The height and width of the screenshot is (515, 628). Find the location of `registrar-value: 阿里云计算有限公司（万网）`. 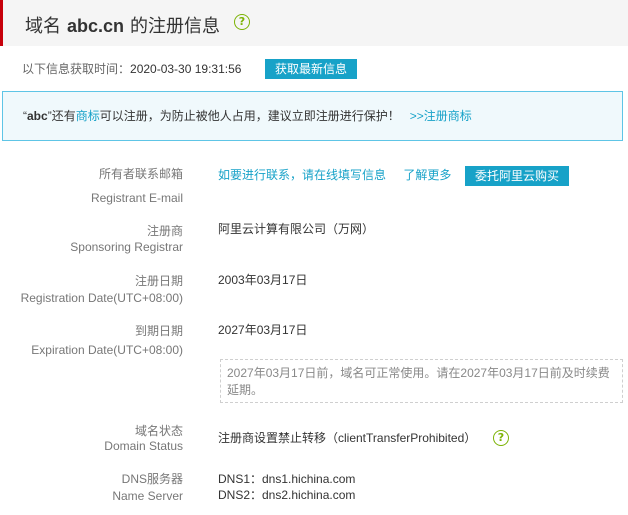

registrar-value: 阿里云计算有限公司（万网） is located at coordinates (296, 229).